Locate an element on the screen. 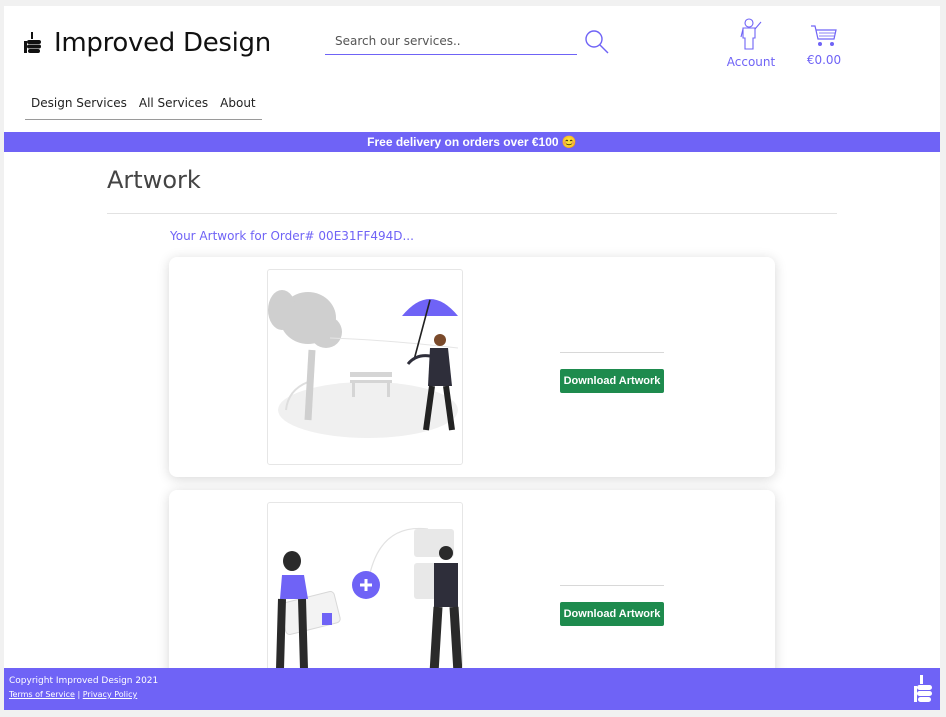 This screenshot has width=946, height=717. artwork-thumbnail is located at coordinates (365, 367).